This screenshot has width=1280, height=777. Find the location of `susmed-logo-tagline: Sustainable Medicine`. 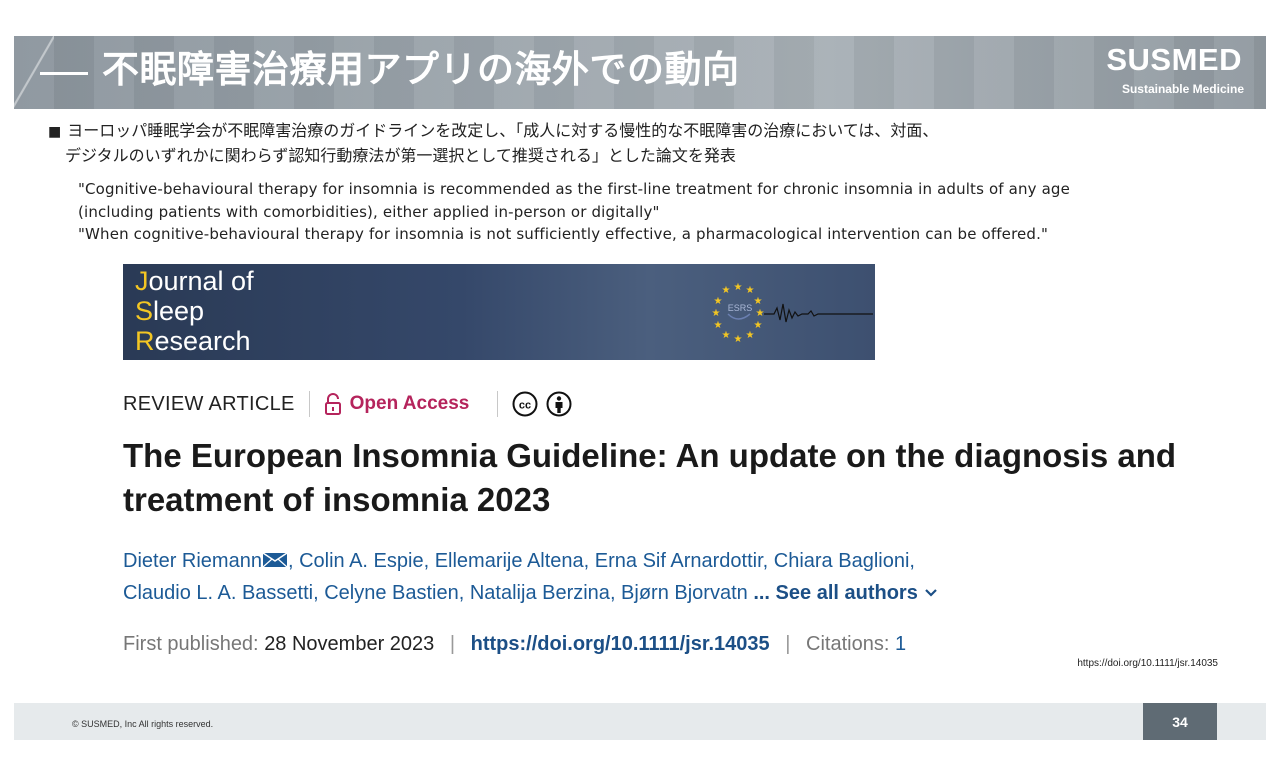

susmed-logo-tagline: Sustainable Medicine is located at coordinates (1182, 89).